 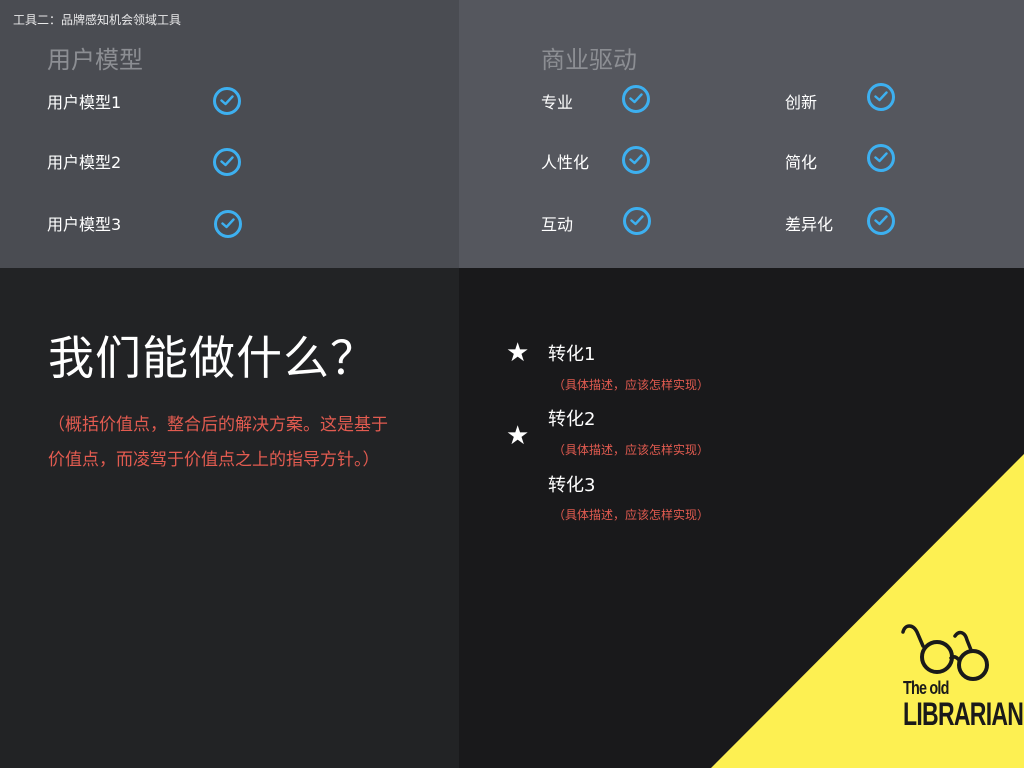 I want to click on user-model-item: 用户模型3, so click(x=84, y=224).